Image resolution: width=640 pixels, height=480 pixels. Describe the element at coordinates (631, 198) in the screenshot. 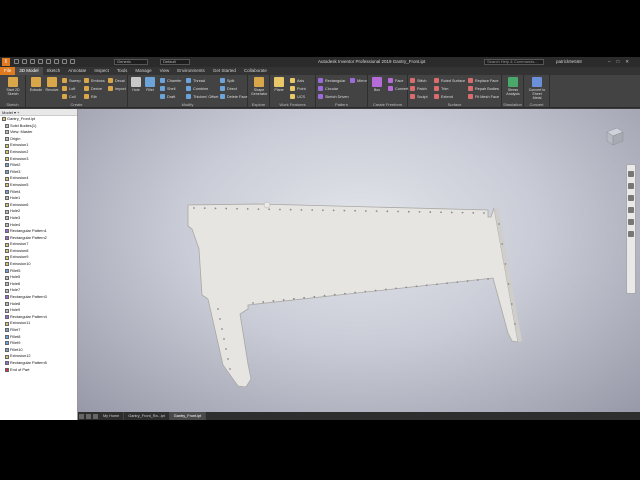

I see `zoom-icon` at that location.